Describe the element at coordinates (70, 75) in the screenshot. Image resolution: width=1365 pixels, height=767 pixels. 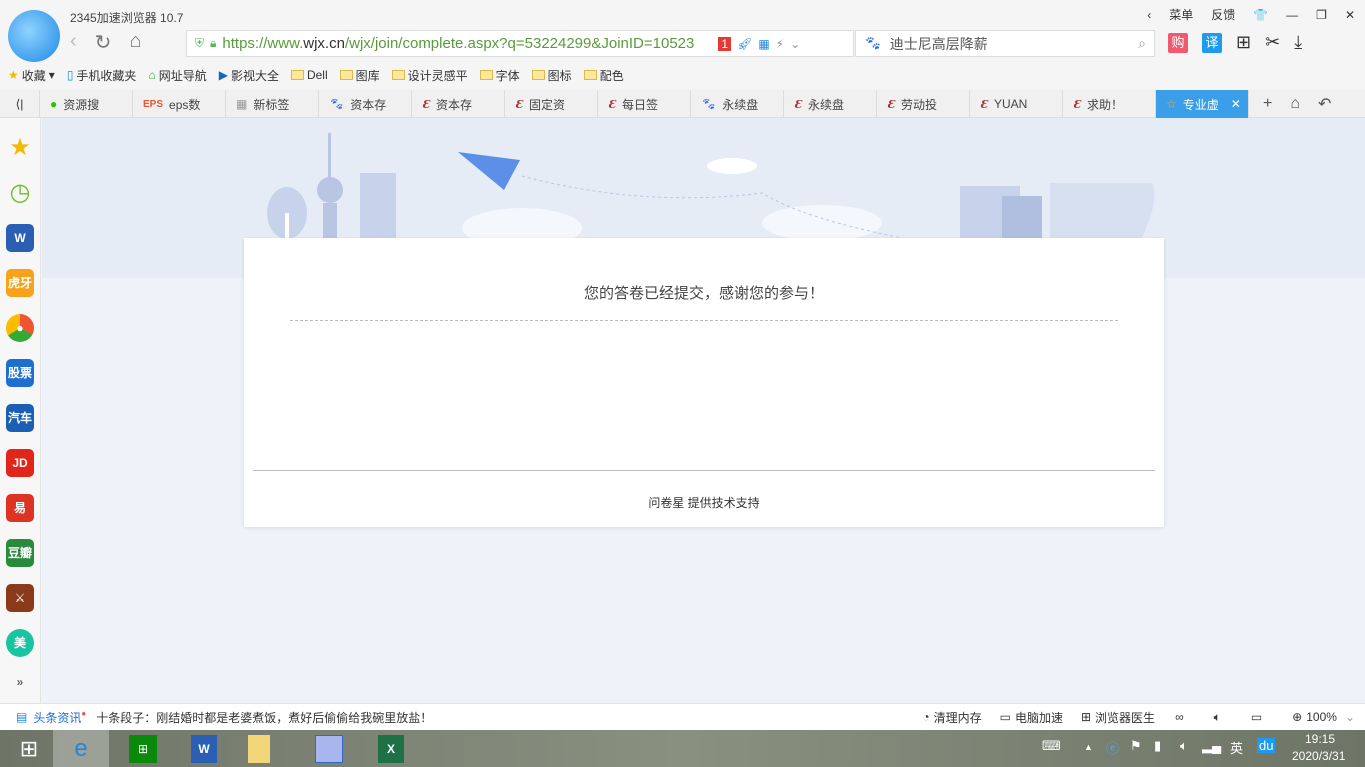
I see `phone-icon: ▯` at that location.